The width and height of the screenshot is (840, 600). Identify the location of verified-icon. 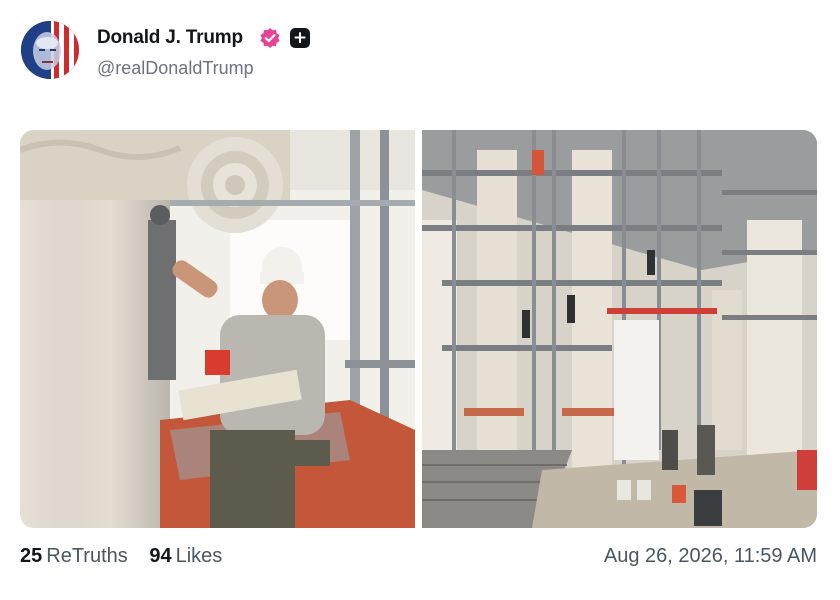
(270, 38).